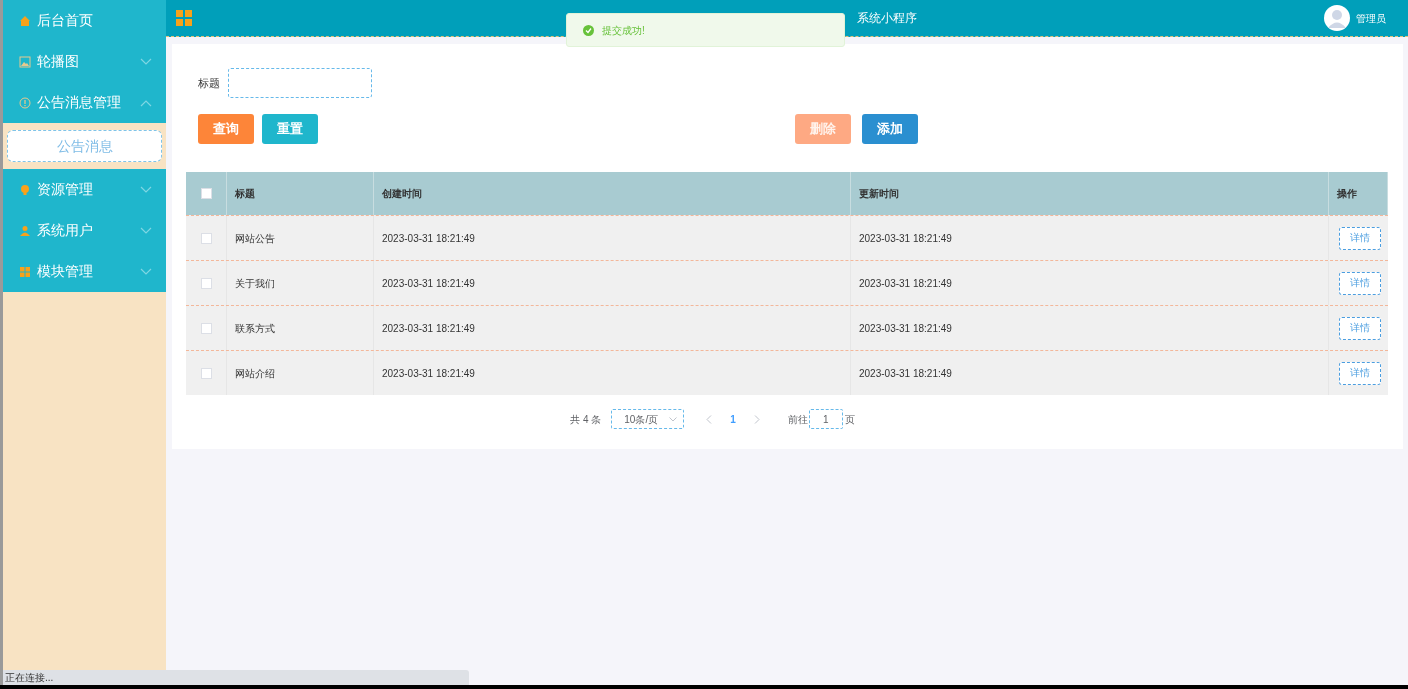 The image size is (1408, 689). Describe the element at coordinates (25, 102) in the screenshot. I see `info-icon` at that location.